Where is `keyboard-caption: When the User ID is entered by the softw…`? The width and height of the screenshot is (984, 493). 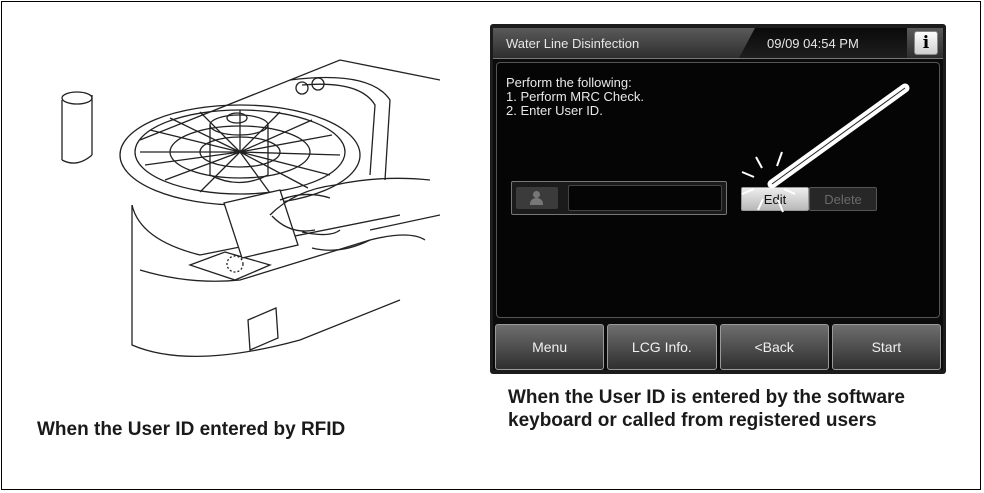
keyboard-caption: When the User ID is entered by the softw… is located at coordinates (706, 409).